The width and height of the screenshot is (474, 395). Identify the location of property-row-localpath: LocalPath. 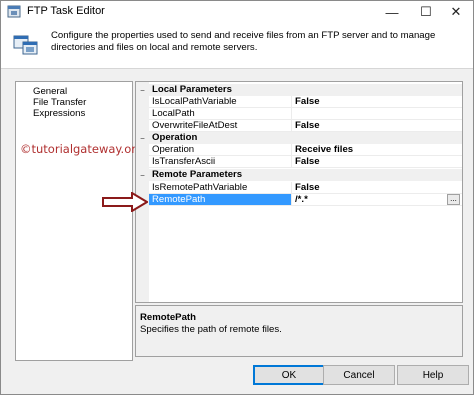
(299, 114).